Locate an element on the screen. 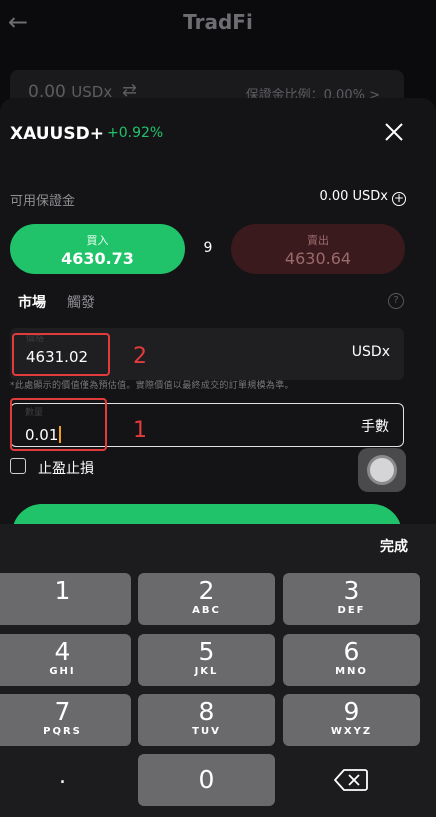  annotation-number-1: 1 is located at coordinates (140, 430).